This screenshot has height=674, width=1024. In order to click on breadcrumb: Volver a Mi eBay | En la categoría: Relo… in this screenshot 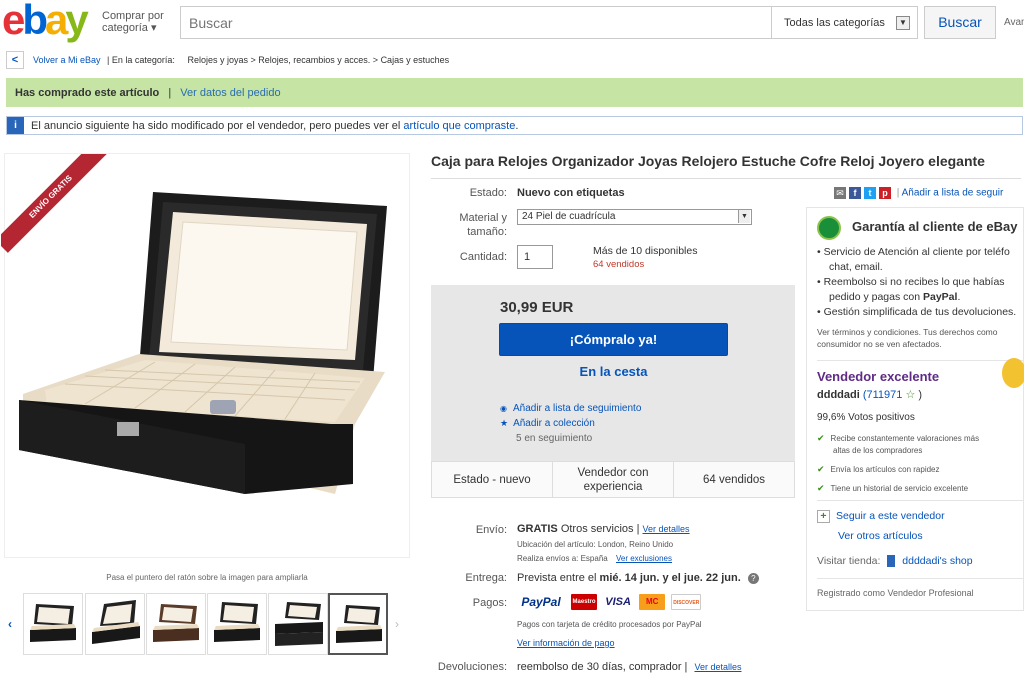, I will do `click(241, 60)`.